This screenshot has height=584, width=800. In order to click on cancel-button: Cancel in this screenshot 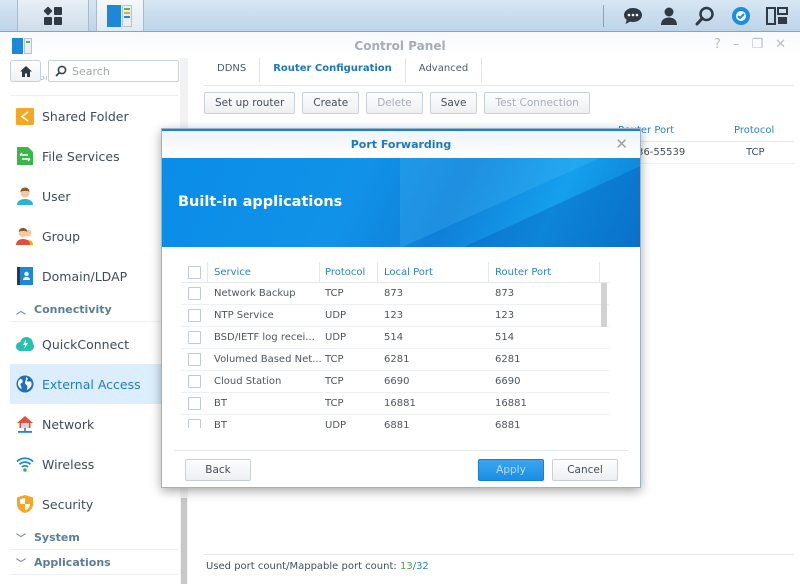, I will do `click(585, 470)`.